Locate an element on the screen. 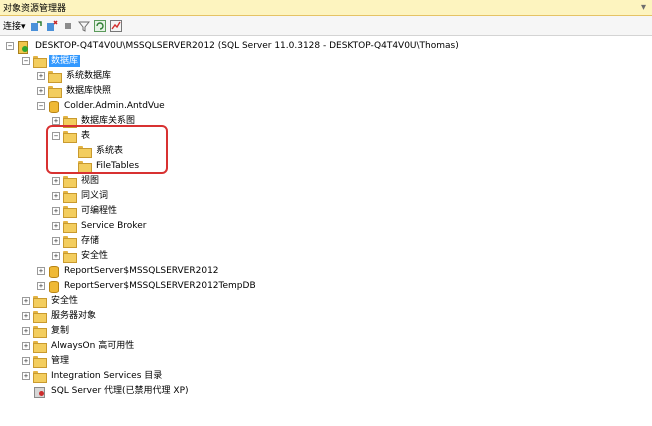 The image size is (652, 426). tree-node-replication: + 复制 is located at coordinates (46, 331).